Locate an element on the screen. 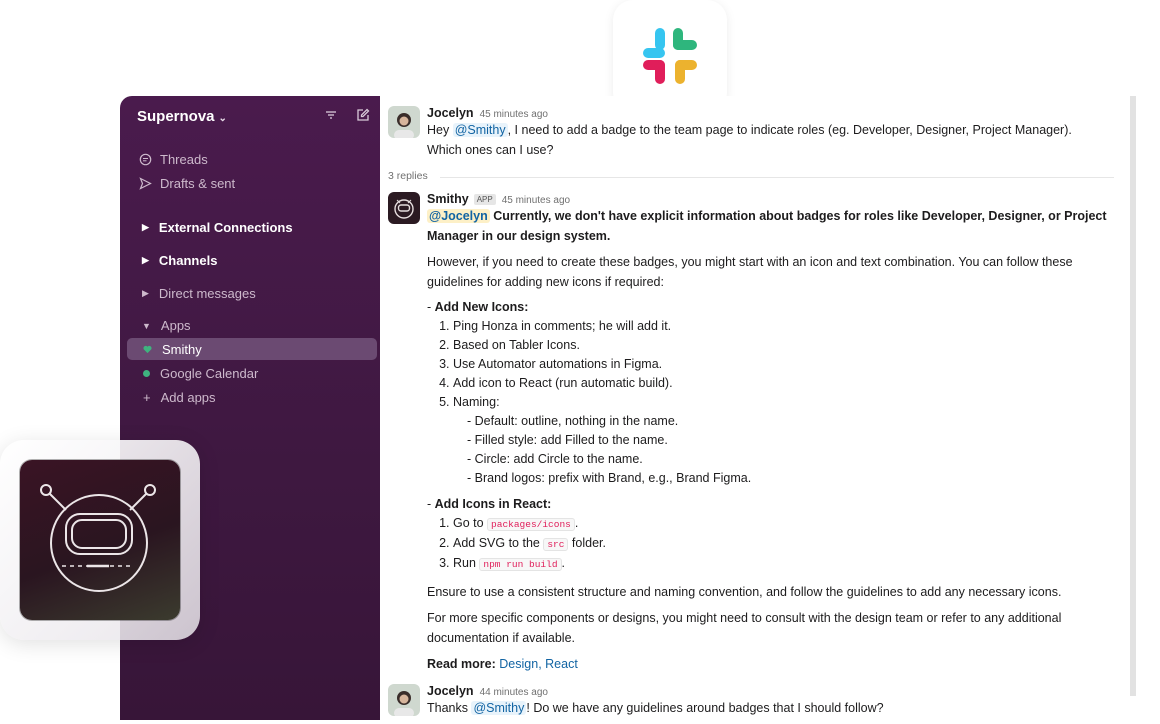 Image resolution: width=1160 pixels, height=724 pixels. heart-icon is located at coordinates (147, 349).